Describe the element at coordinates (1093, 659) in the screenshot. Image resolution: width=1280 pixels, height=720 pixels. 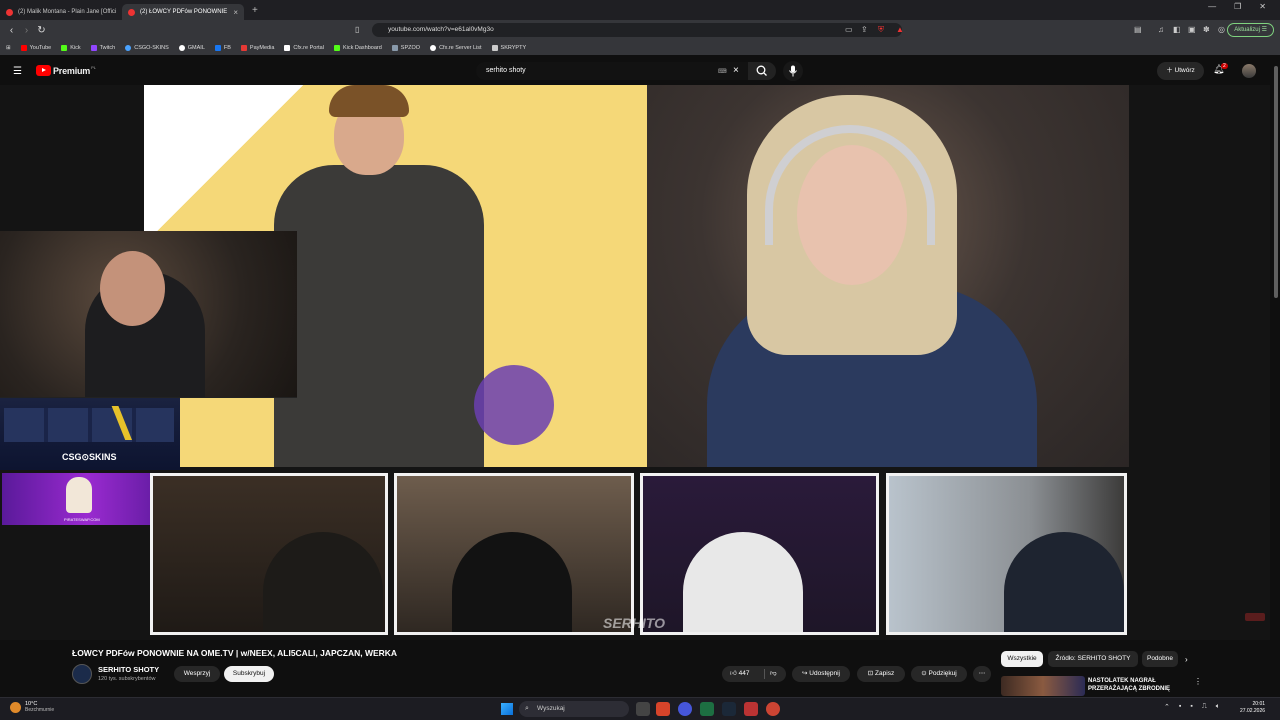
I see `chip-source: Źródło: SERHITO SHOTY` at that location.